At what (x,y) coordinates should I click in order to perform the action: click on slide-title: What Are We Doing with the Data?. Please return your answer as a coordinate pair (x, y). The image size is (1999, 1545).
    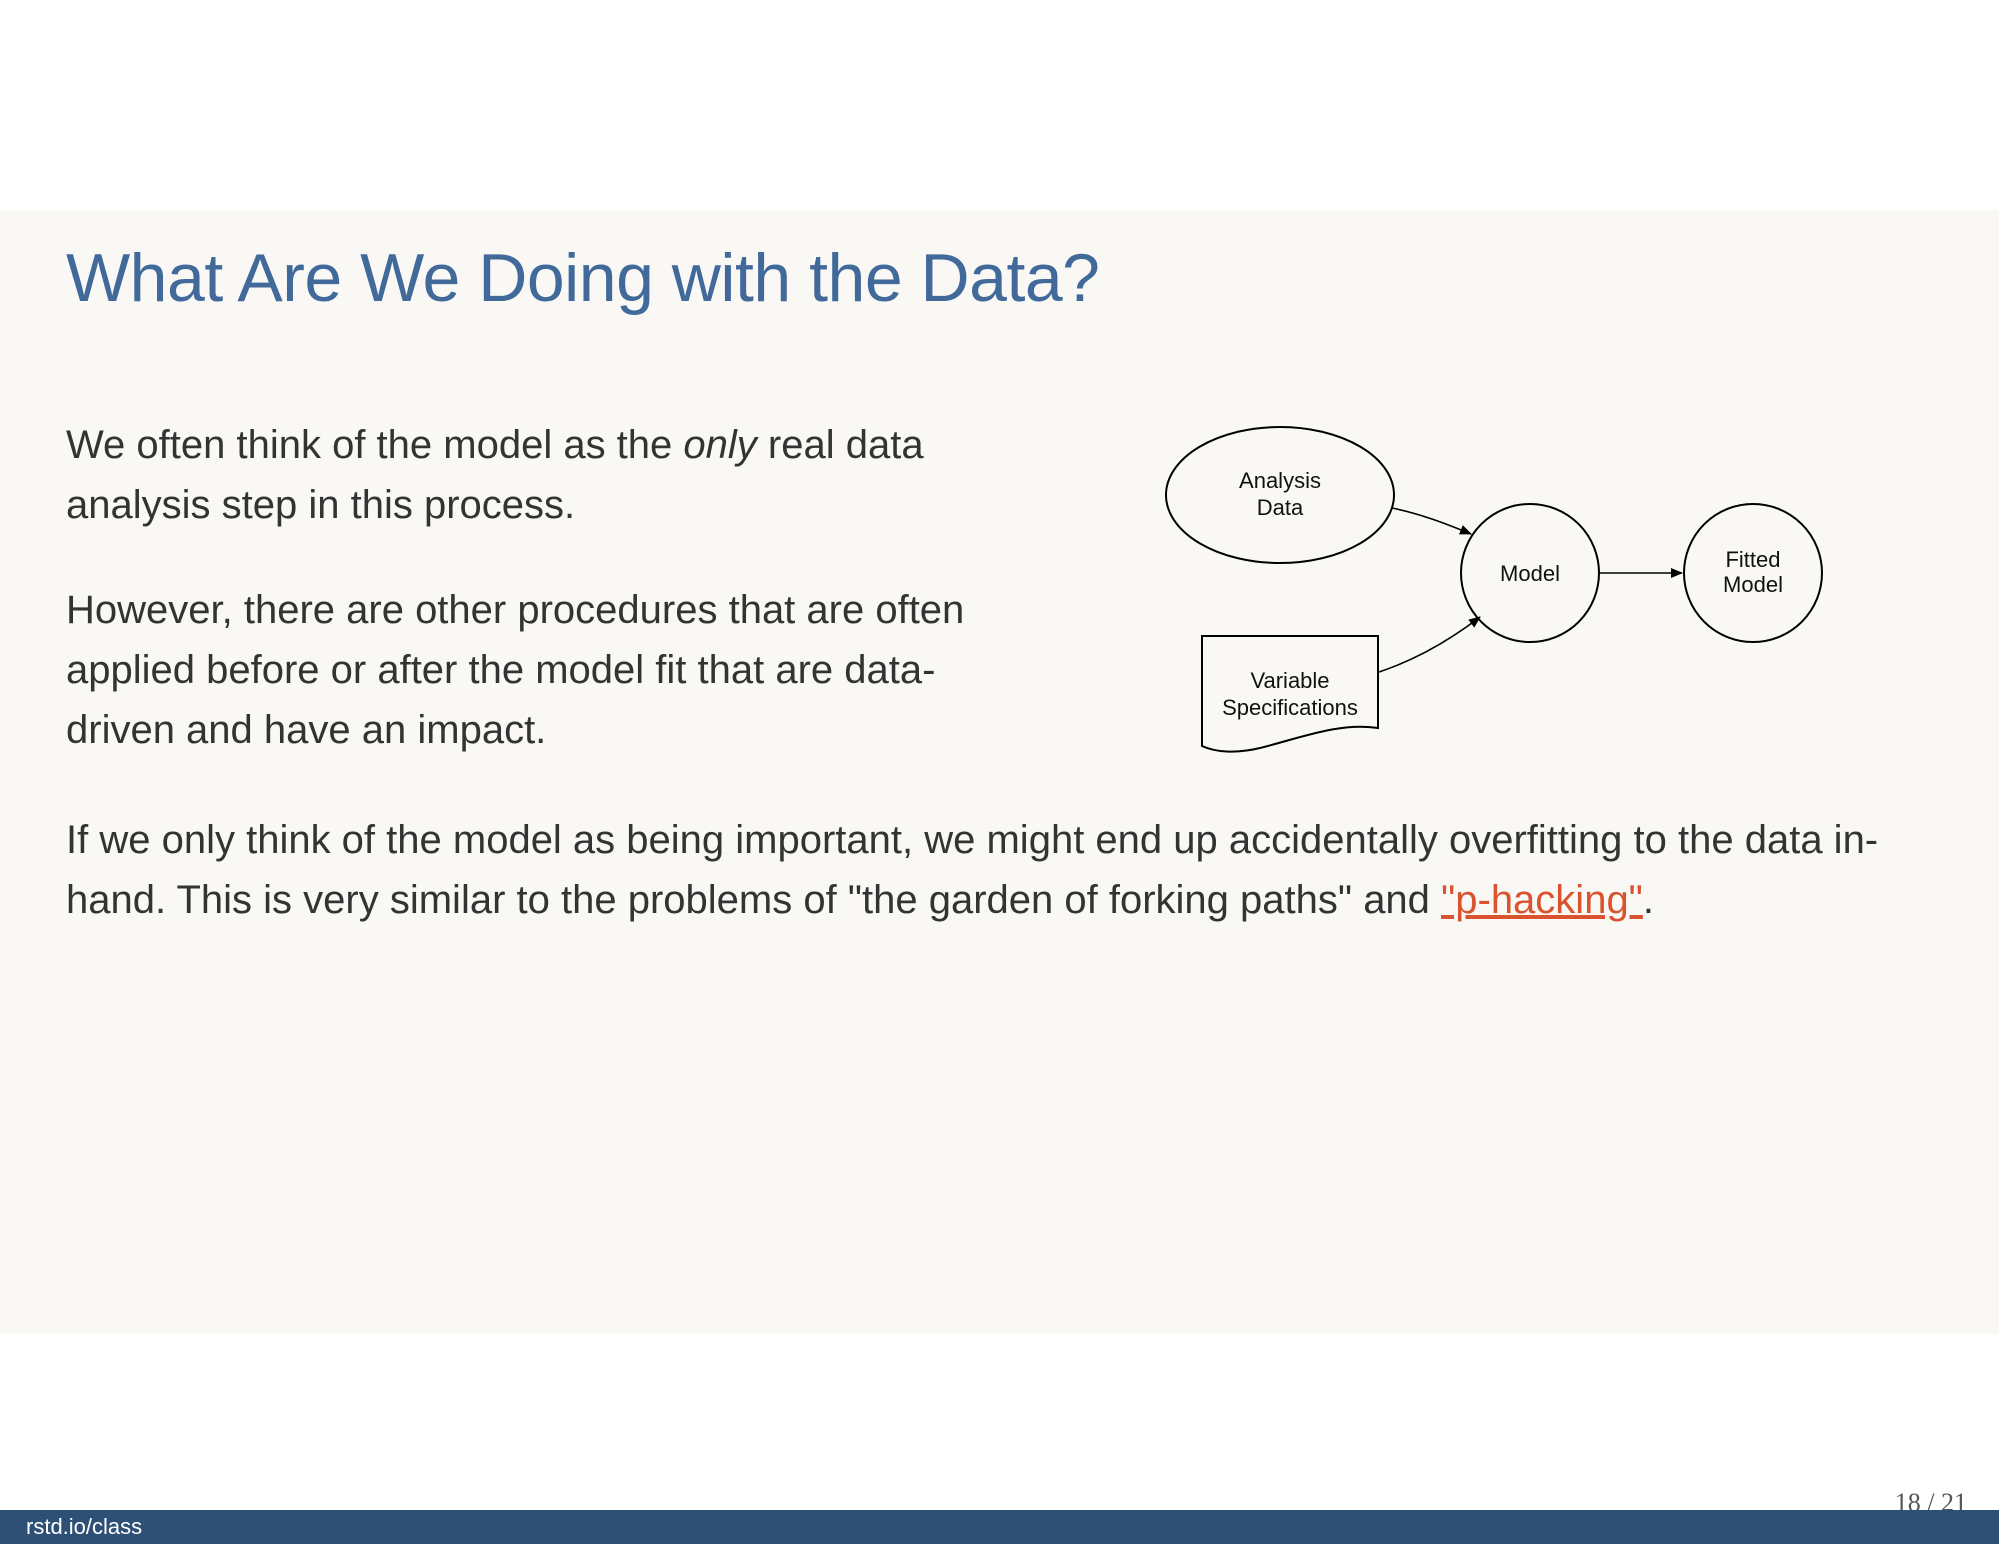
    Looking at the image, I should click on (583, 278).